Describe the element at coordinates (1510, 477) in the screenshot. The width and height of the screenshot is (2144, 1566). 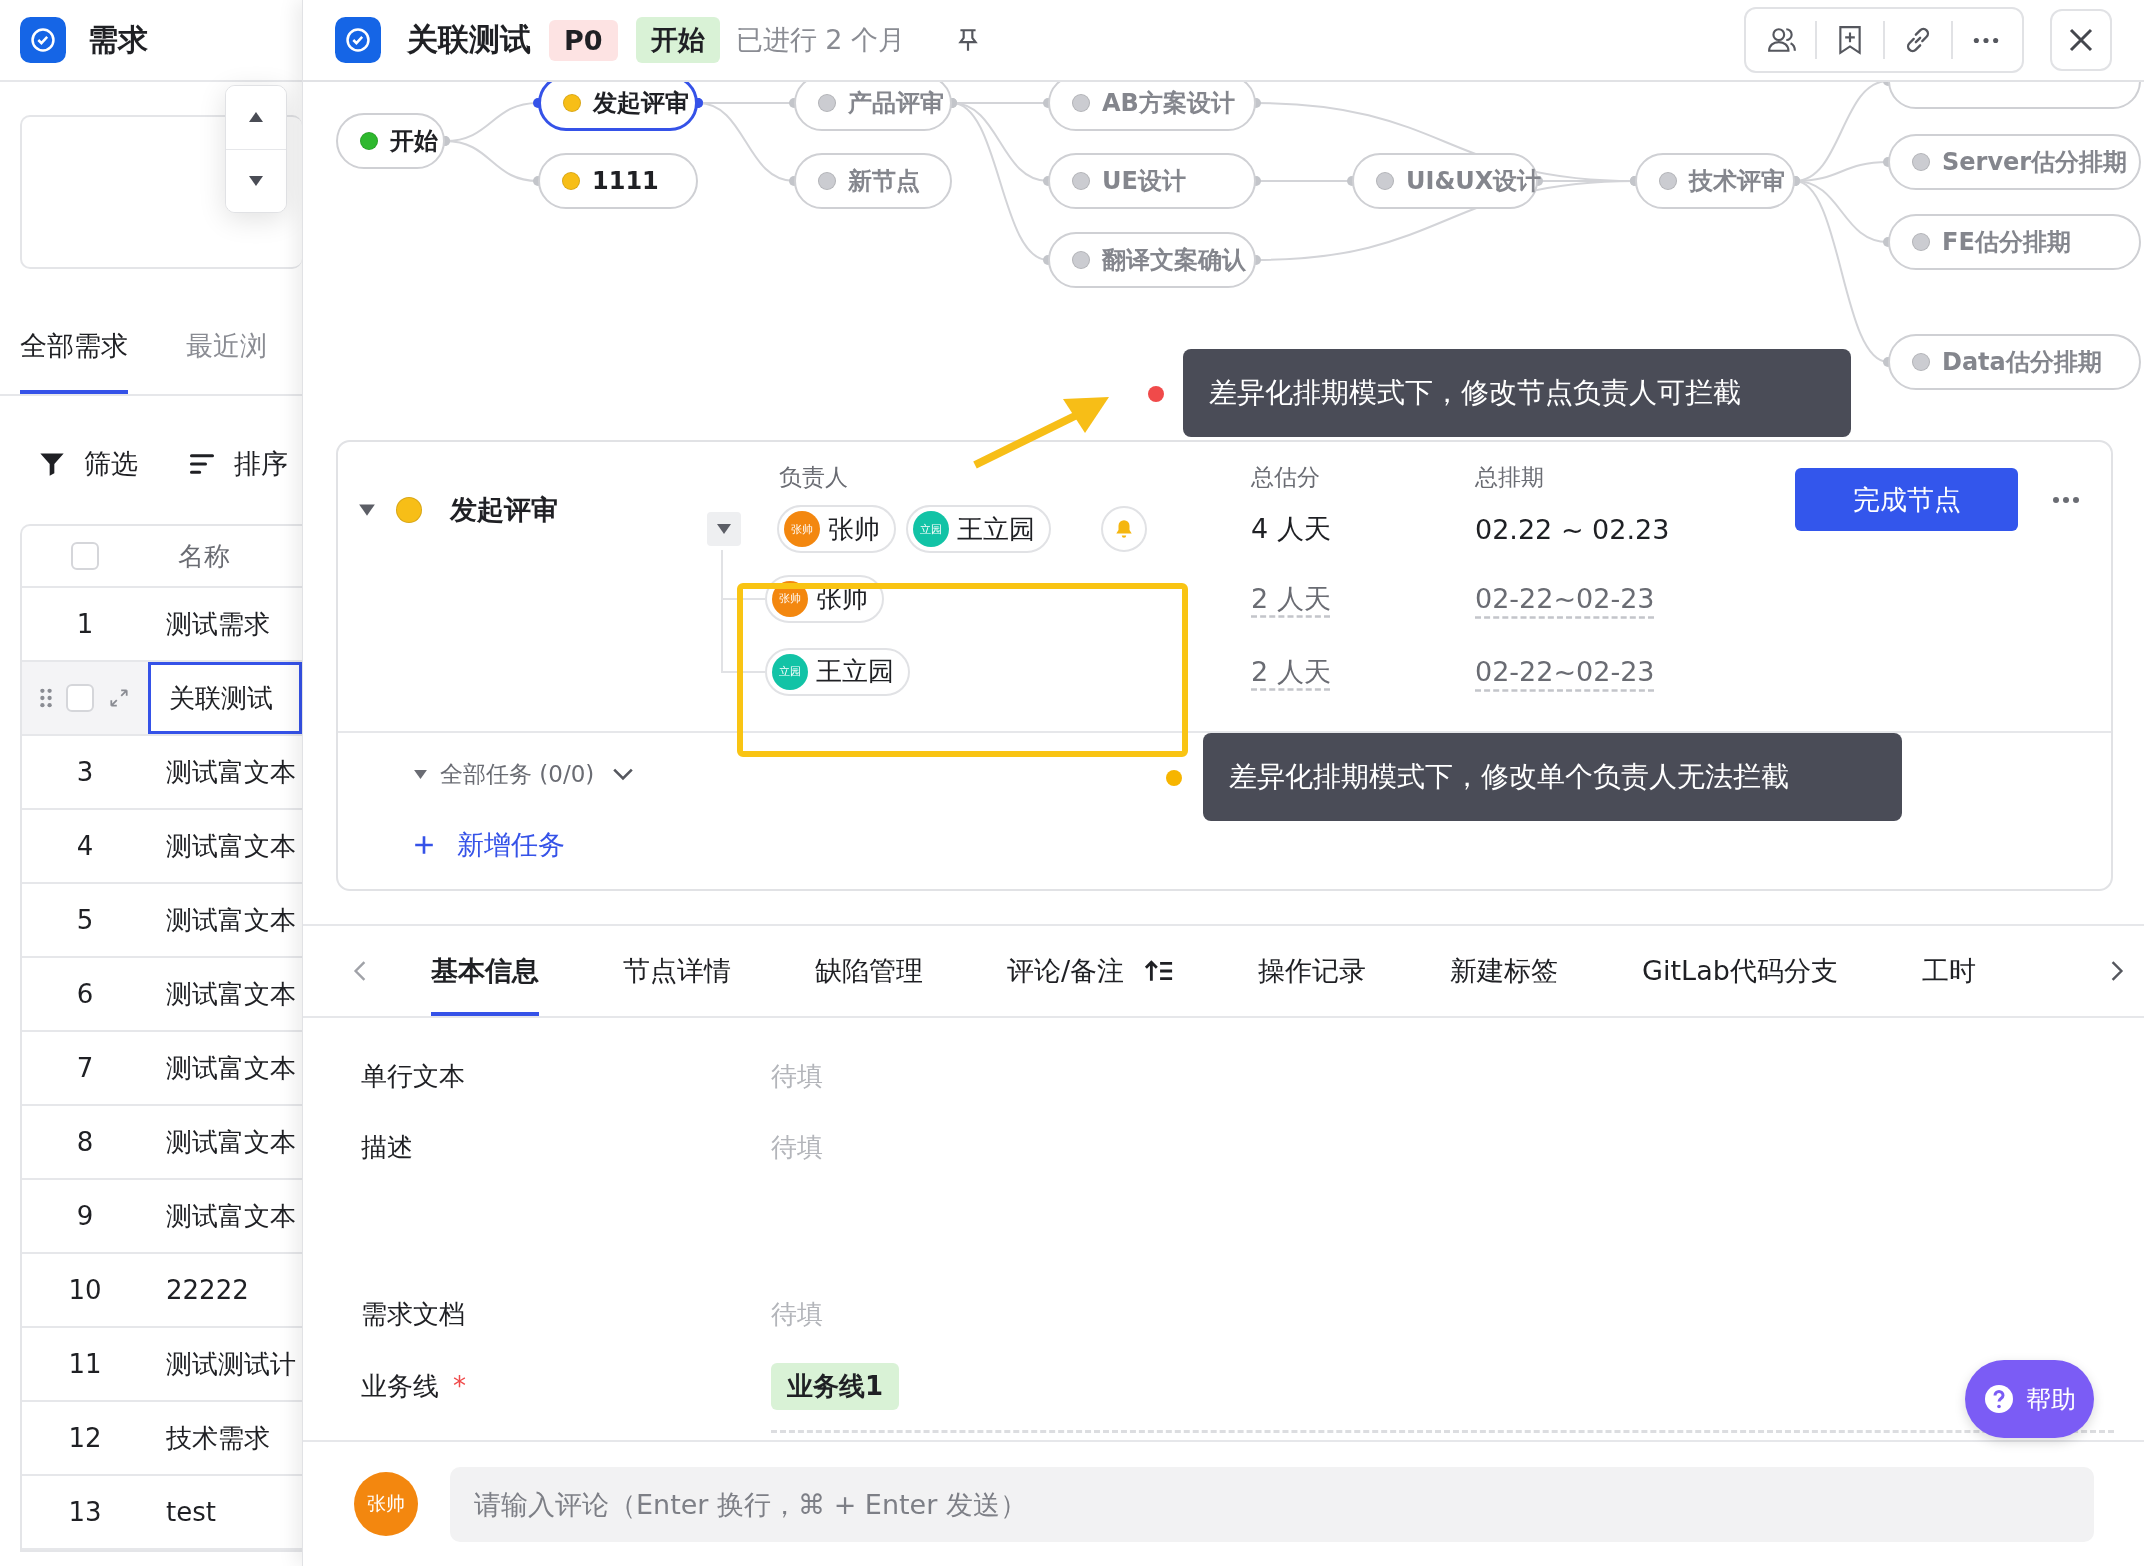
I see `column-label: 总排期` at that location.